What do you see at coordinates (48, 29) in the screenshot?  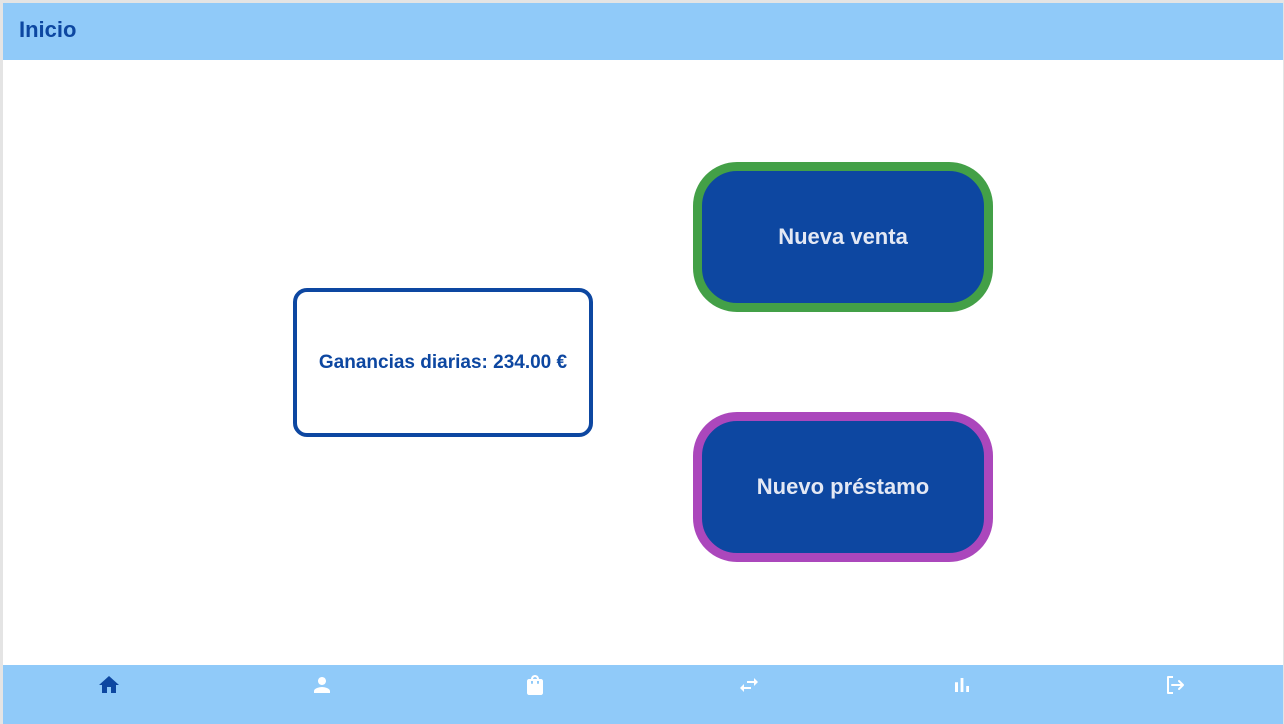 I see `page-title: Inicio` at bounding box center [48, 29].